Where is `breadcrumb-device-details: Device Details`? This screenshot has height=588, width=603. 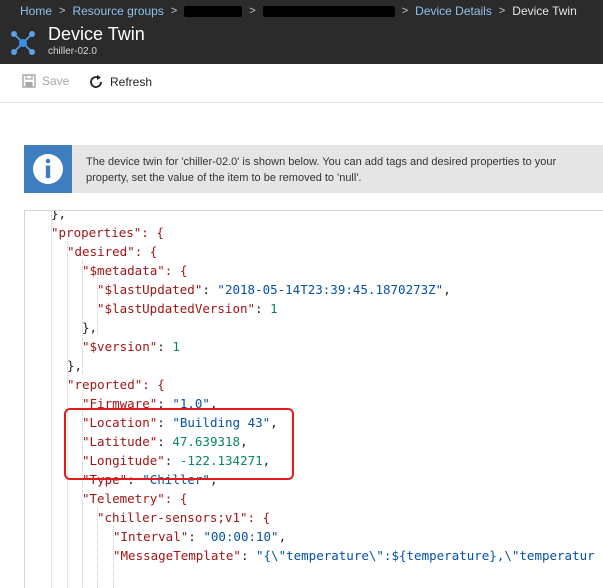
breadcrumb-device-details: Device Details is located at coordinates (453, 11).